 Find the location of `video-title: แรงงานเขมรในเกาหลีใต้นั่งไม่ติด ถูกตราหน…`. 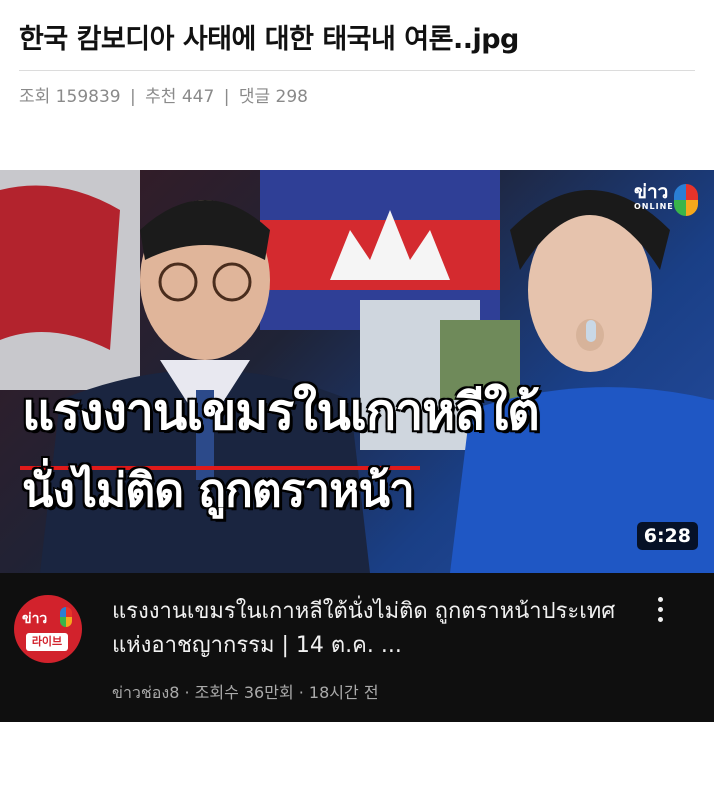

video-title: แรงงานเขมรในเกาหลีใต้นั่งไม่ติด ถูกตราหน… is located at coordinates (372, 629).